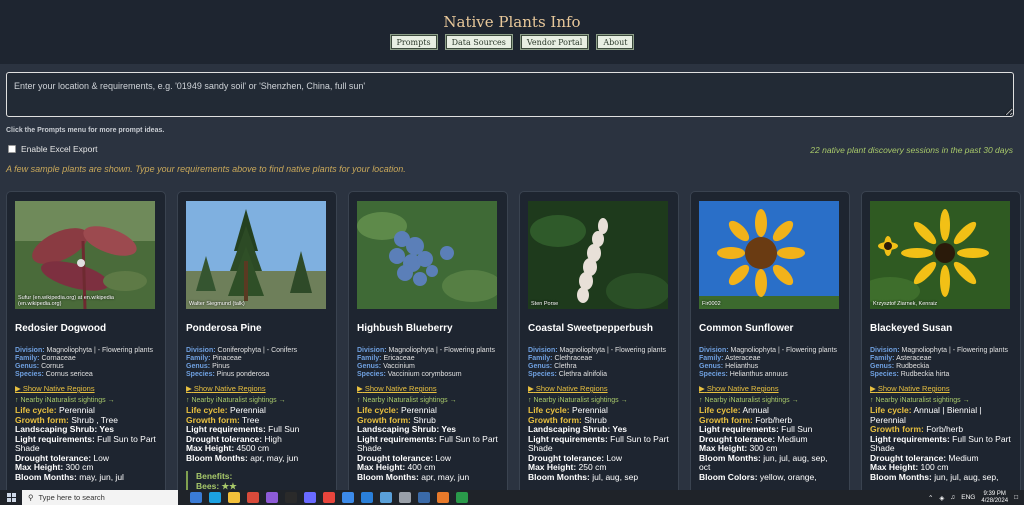 The image size is (1024, 505). I want to click on taskbar-search-placeholder: Type here to search, so click(71, 497).